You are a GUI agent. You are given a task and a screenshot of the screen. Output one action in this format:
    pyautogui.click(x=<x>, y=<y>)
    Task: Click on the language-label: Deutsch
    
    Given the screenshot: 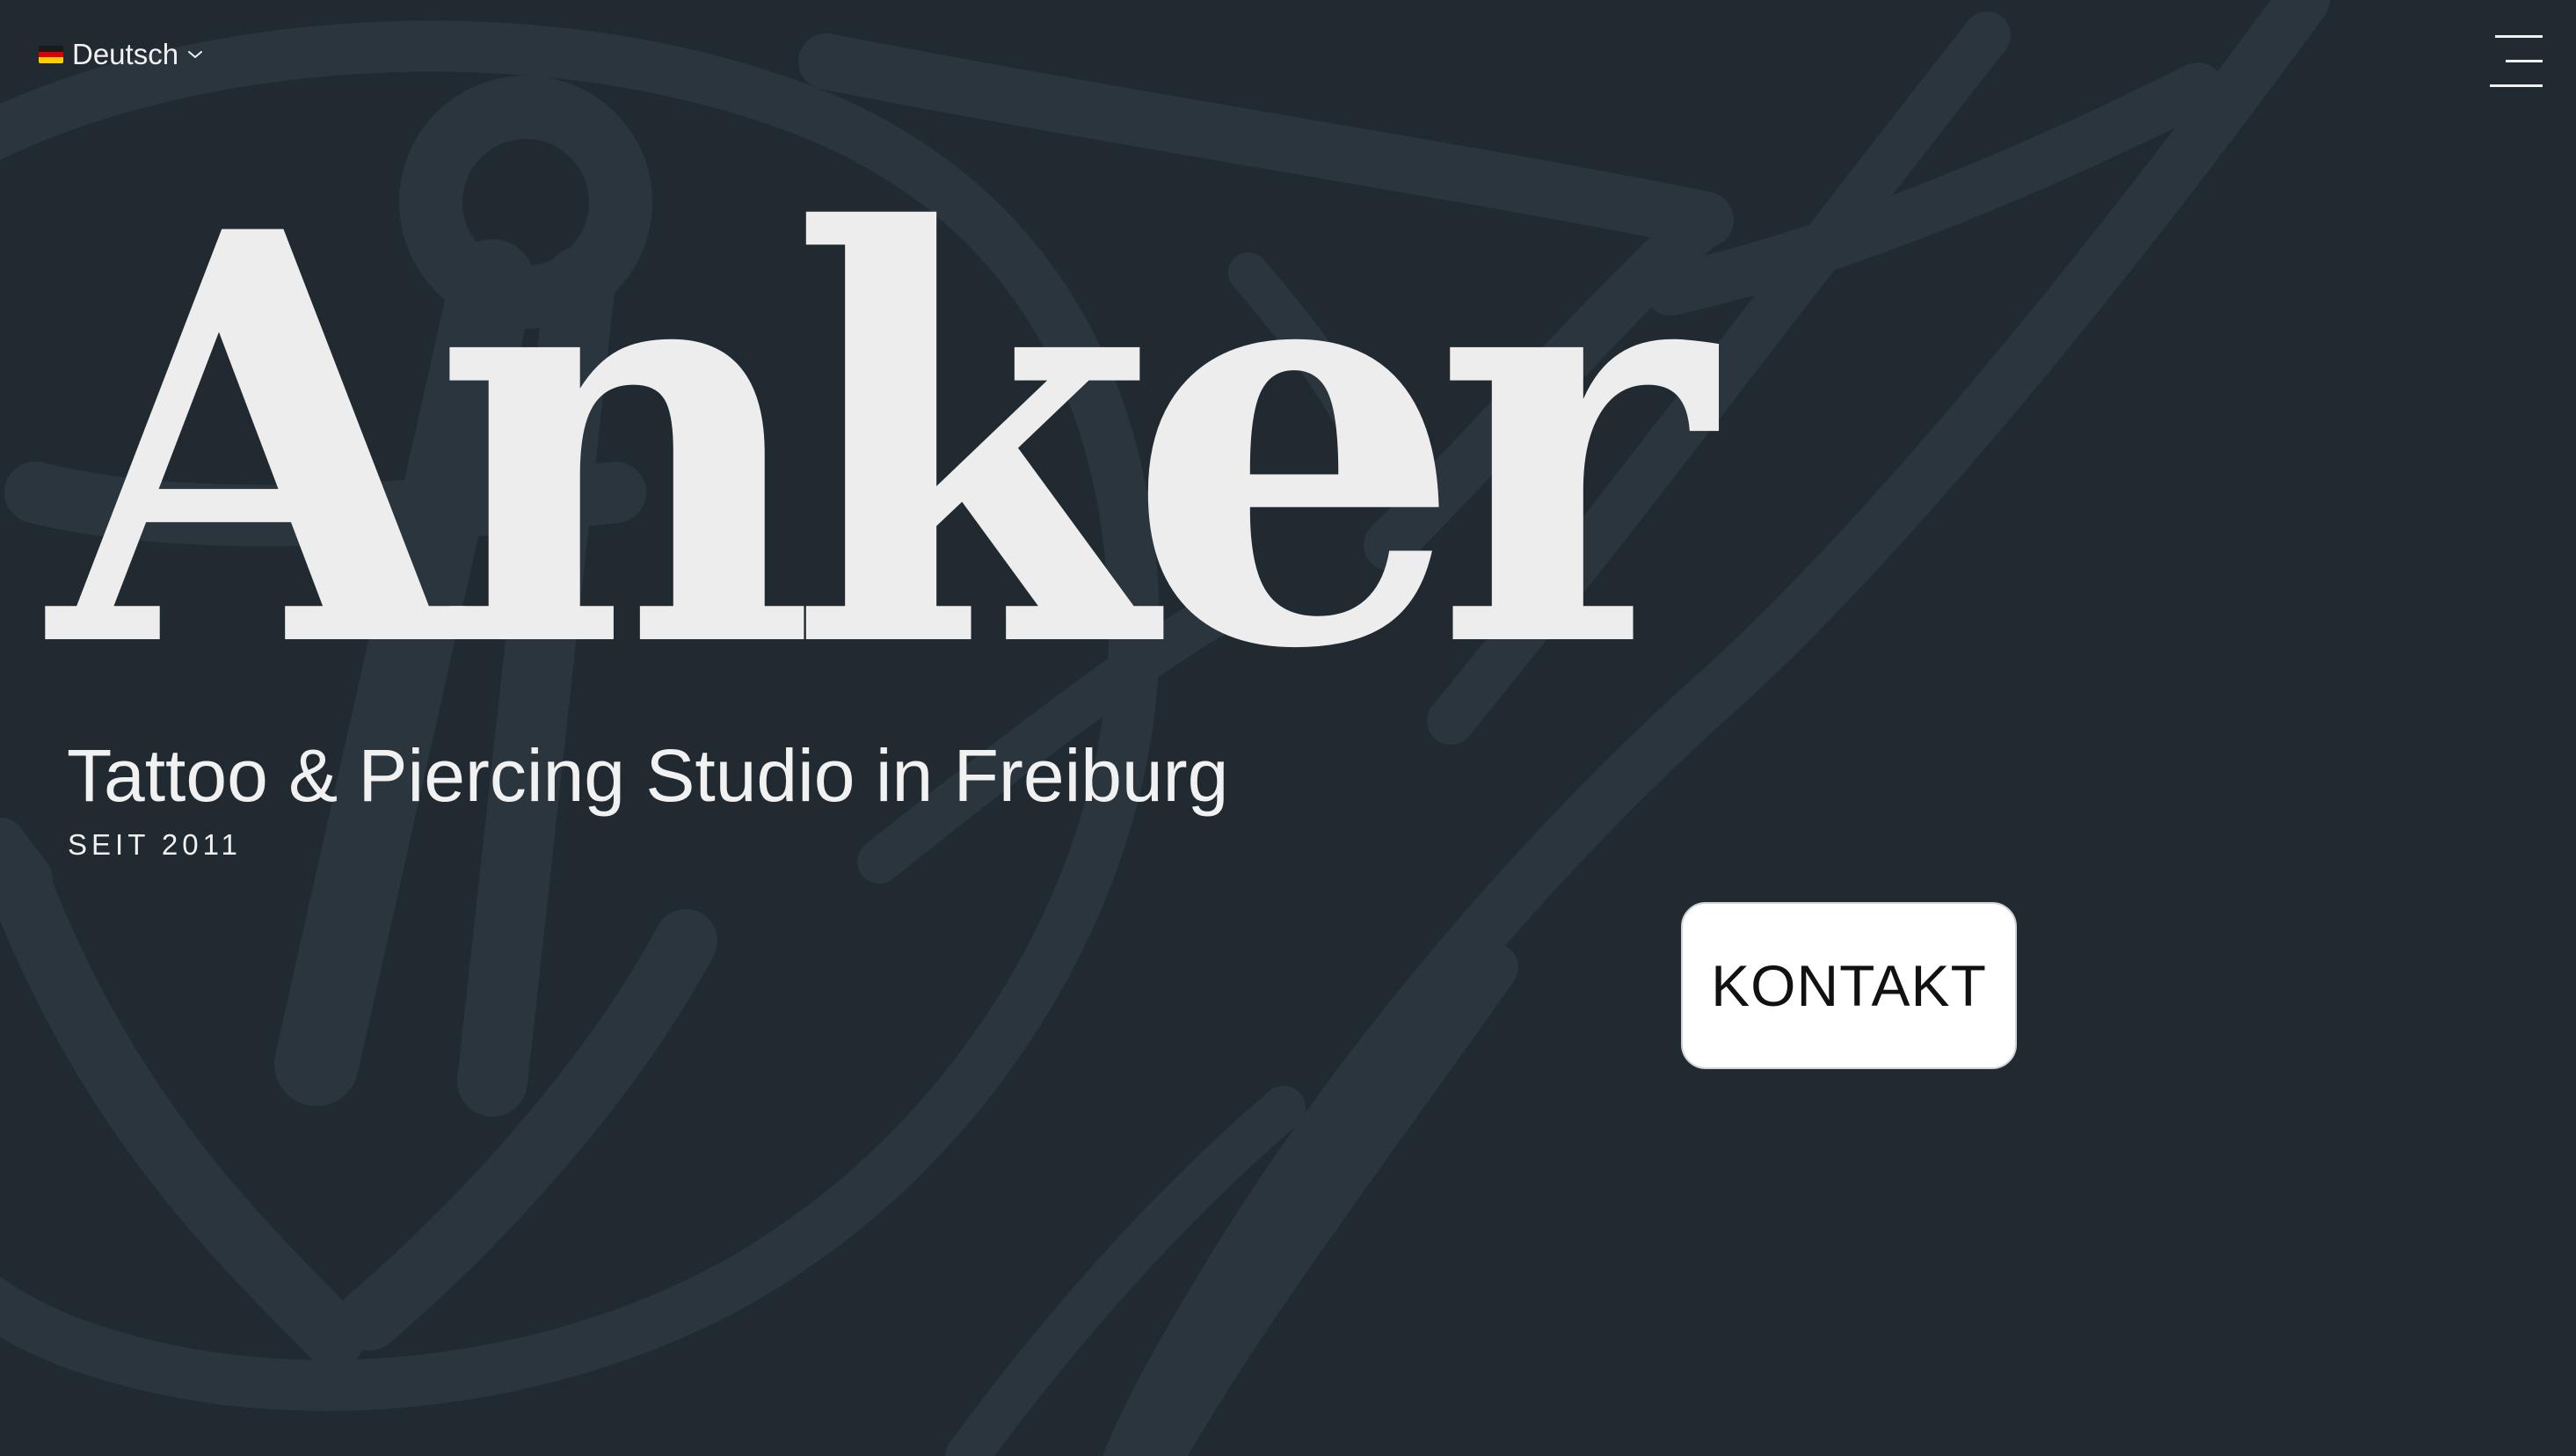 What is the action you would take?
    pyautogui.click(x=125, y=54)
    